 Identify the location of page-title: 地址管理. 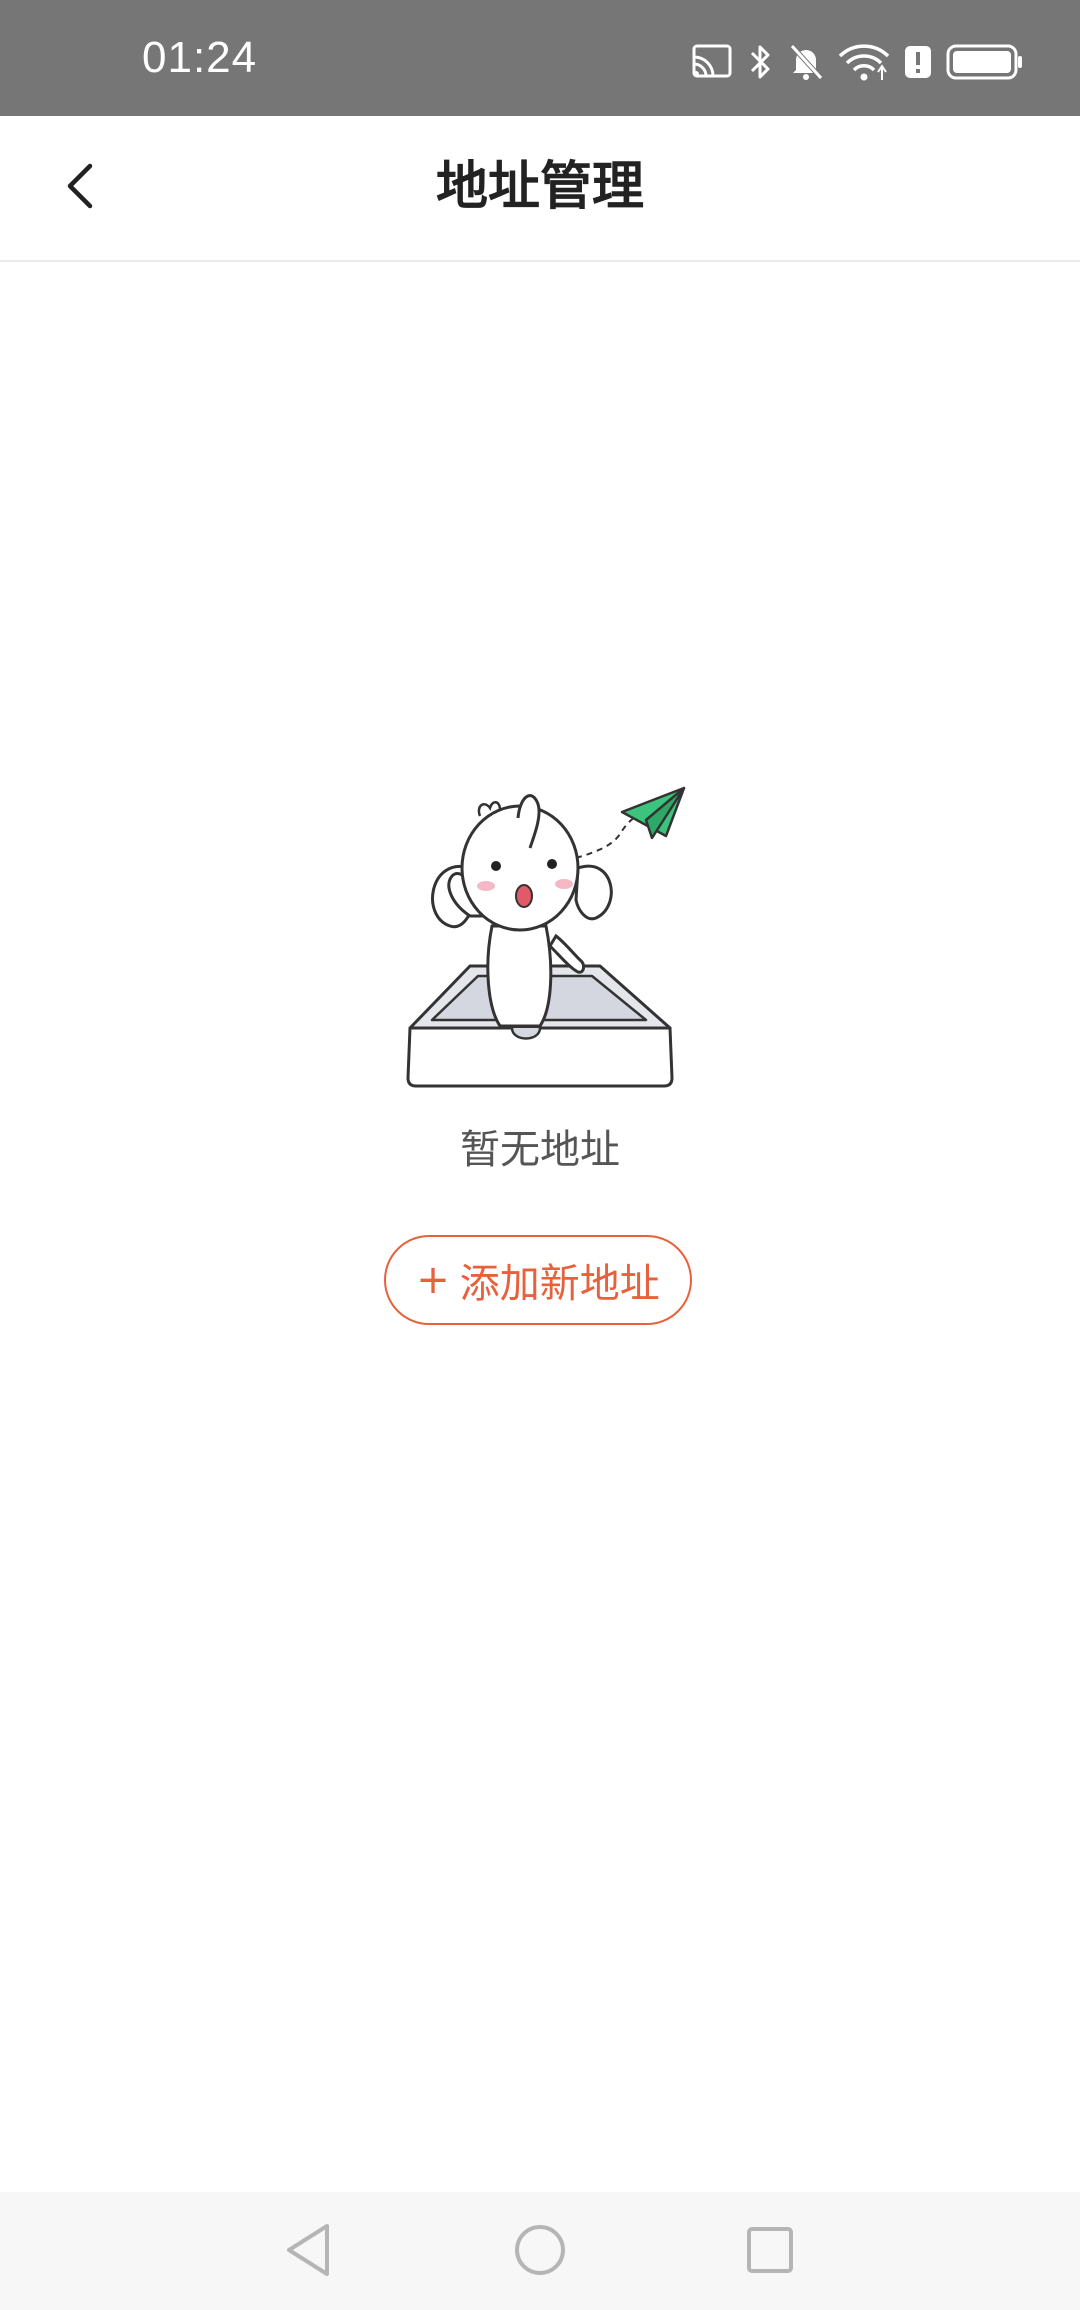
(539, 187).